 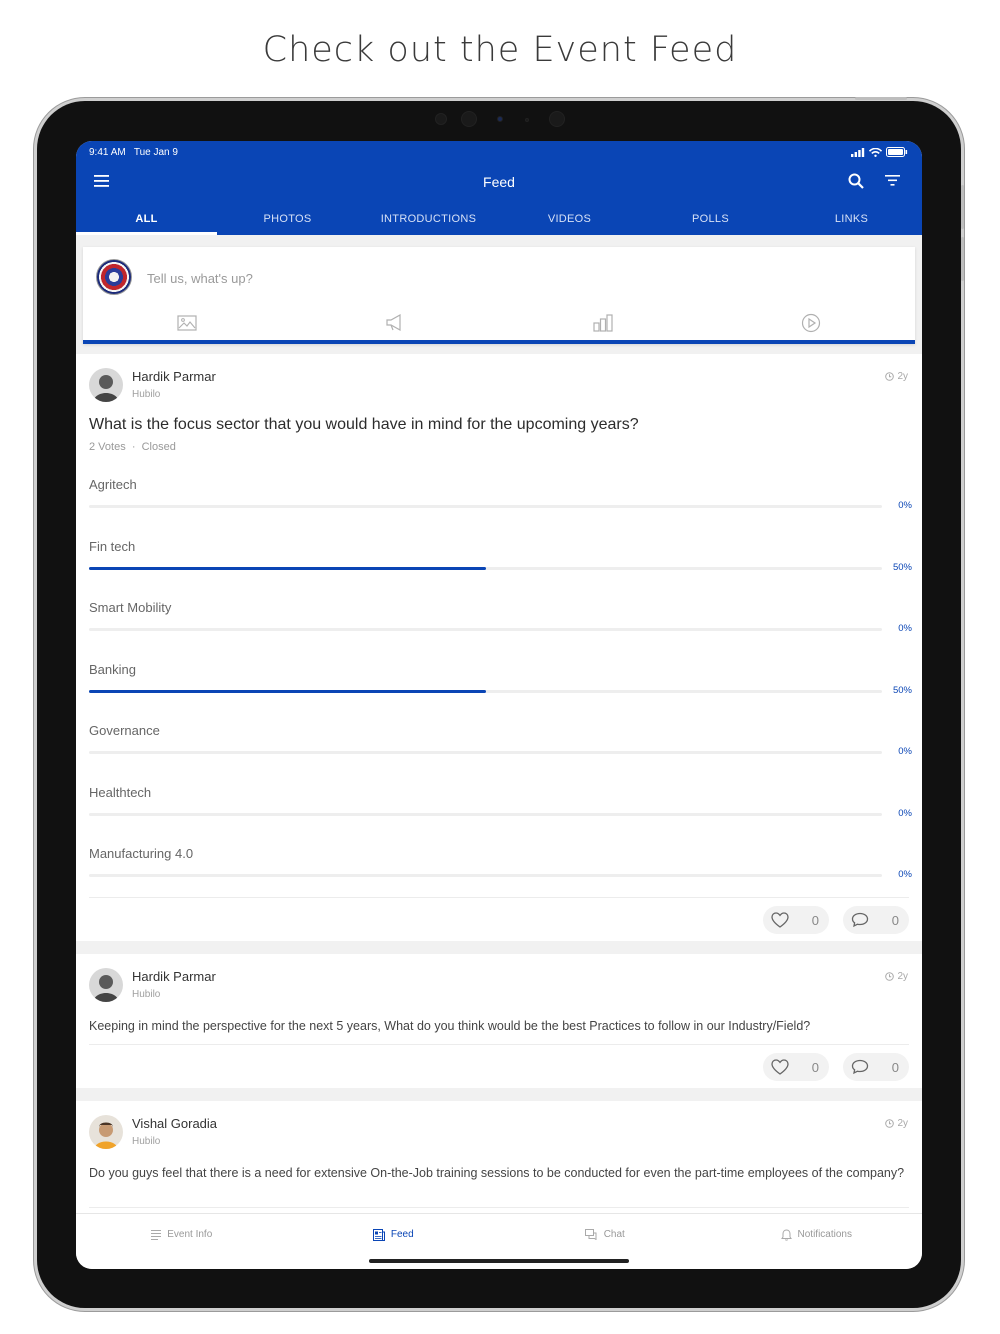 I want to click on top-button, so click(x=881, y=98).